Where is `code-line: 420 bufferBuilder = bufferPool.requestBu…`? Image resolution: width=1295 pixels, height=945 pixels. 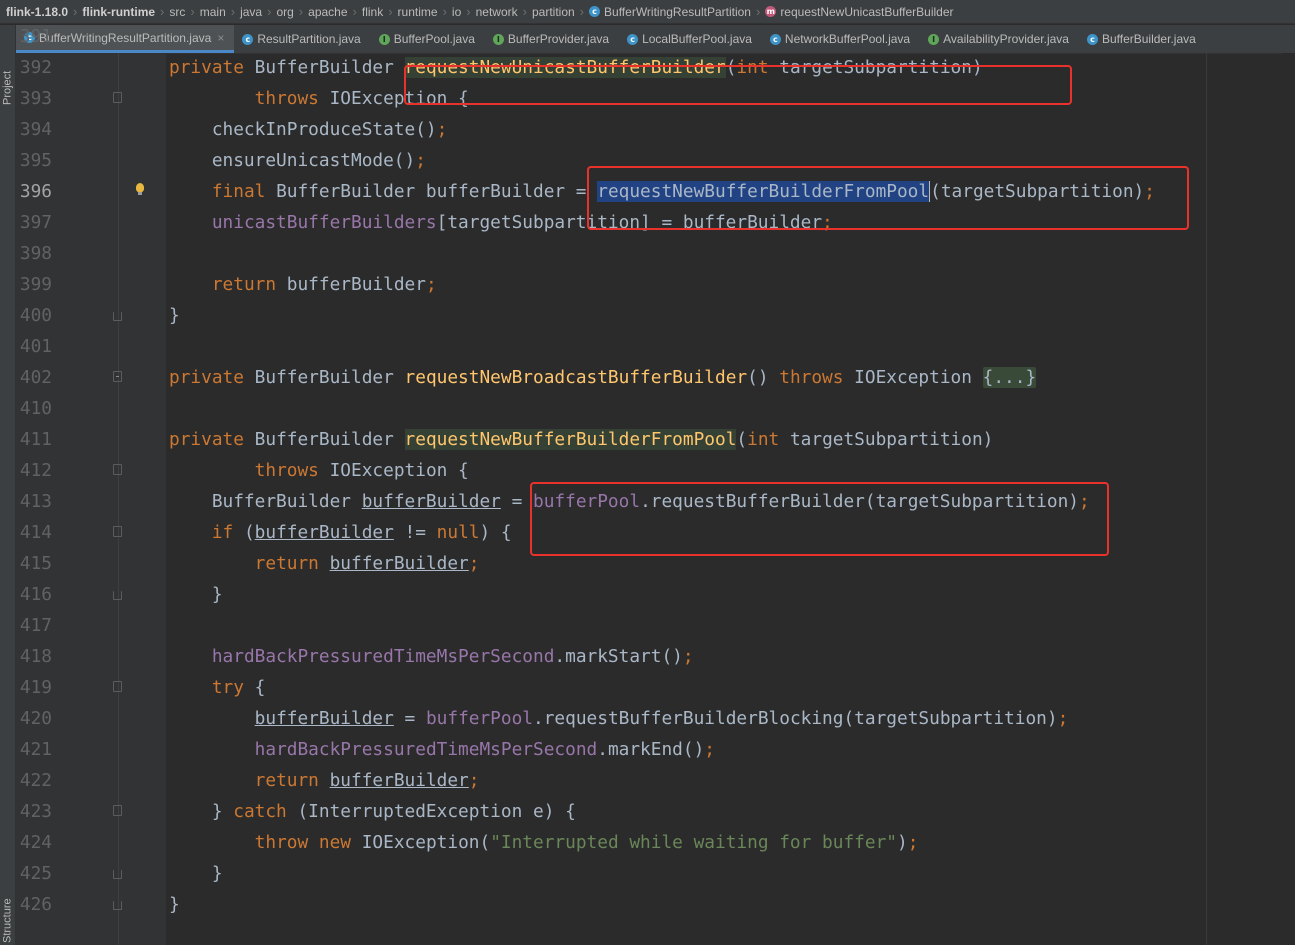
code-line: 420 bufferBuilder = bufferPool.requestBu… is located at coordinates (649, 718).